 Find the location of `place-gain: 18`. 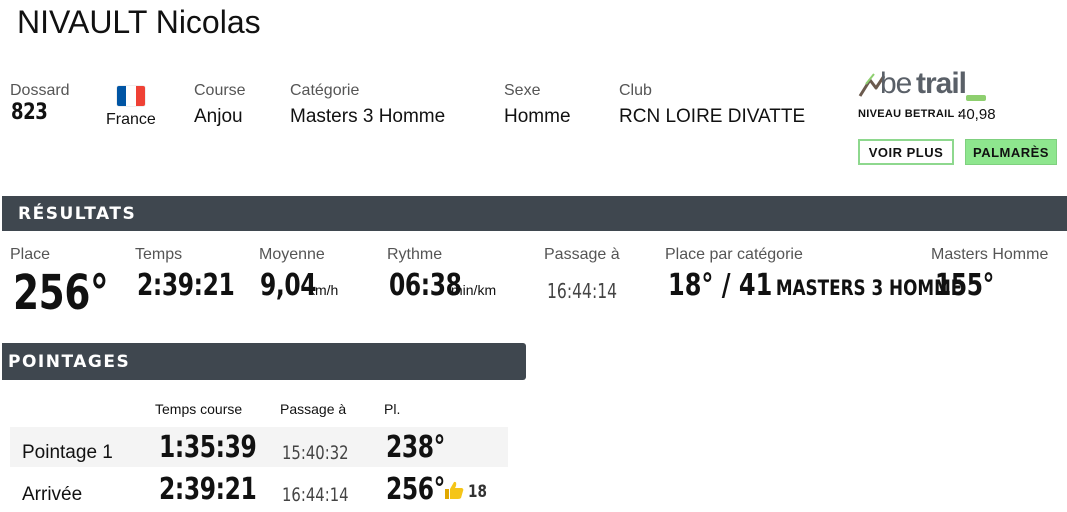

place-gain: 18 is located at coordinates (477, 492).